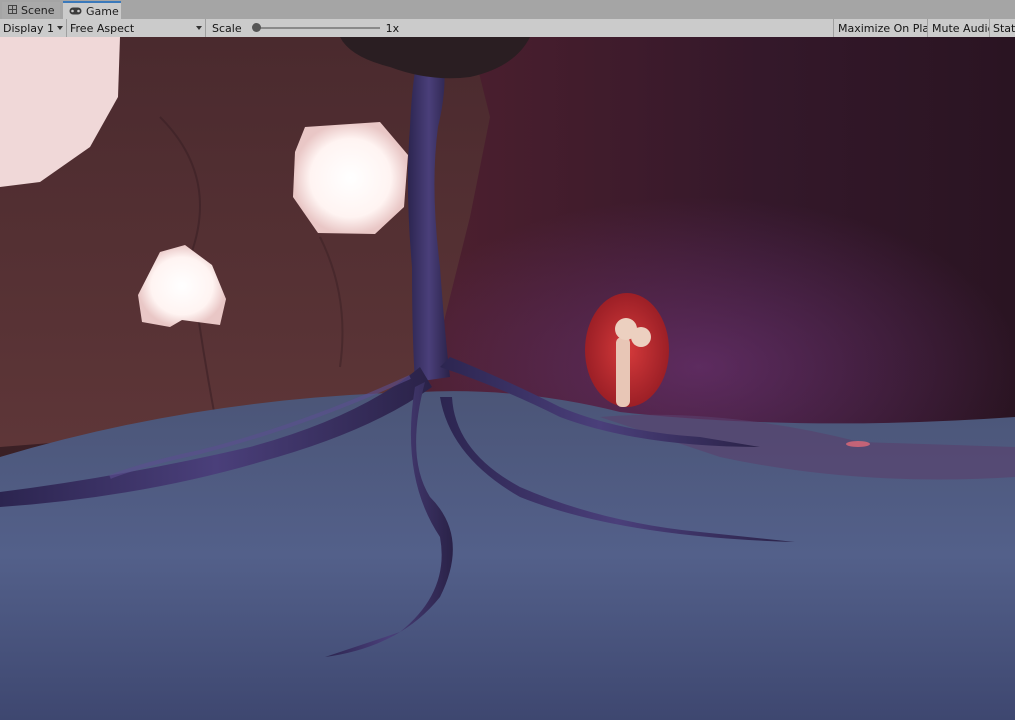 The height and width of the screenshot is (720, 1015). I want to click on stats-toggle: Stats, so click(1002, 28).